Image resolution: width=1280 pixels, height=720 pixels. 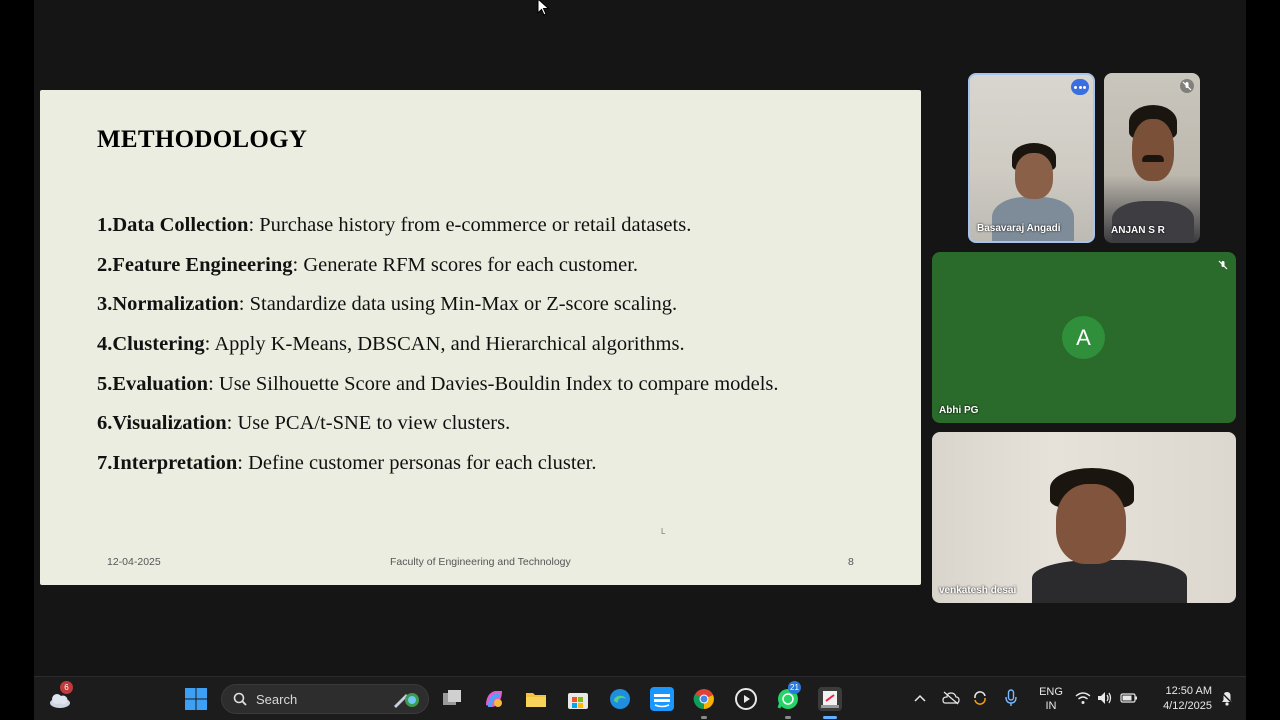 What do you see at coordinates (153, 383) in the screenshot?
I see `item-term: 5.Evaluation` at bounding box center [153, 383].